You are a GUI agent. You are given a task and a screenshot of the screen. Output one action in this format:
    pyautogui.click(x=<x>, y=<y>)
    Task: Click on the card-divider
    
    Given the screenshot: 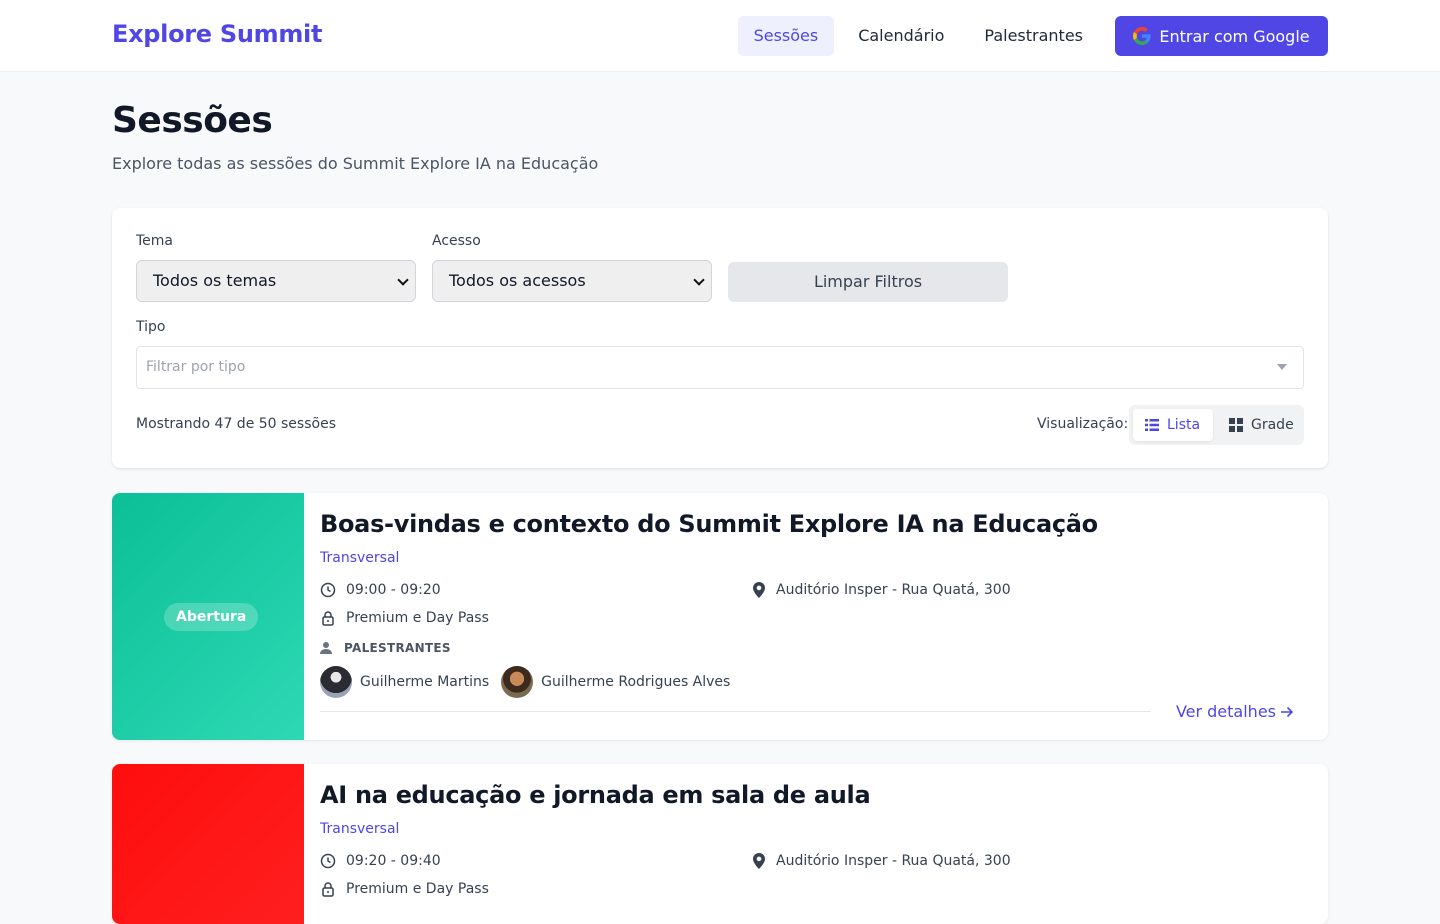 What is the action you would take?
    pyautogui.click(x=735, y=711)
    